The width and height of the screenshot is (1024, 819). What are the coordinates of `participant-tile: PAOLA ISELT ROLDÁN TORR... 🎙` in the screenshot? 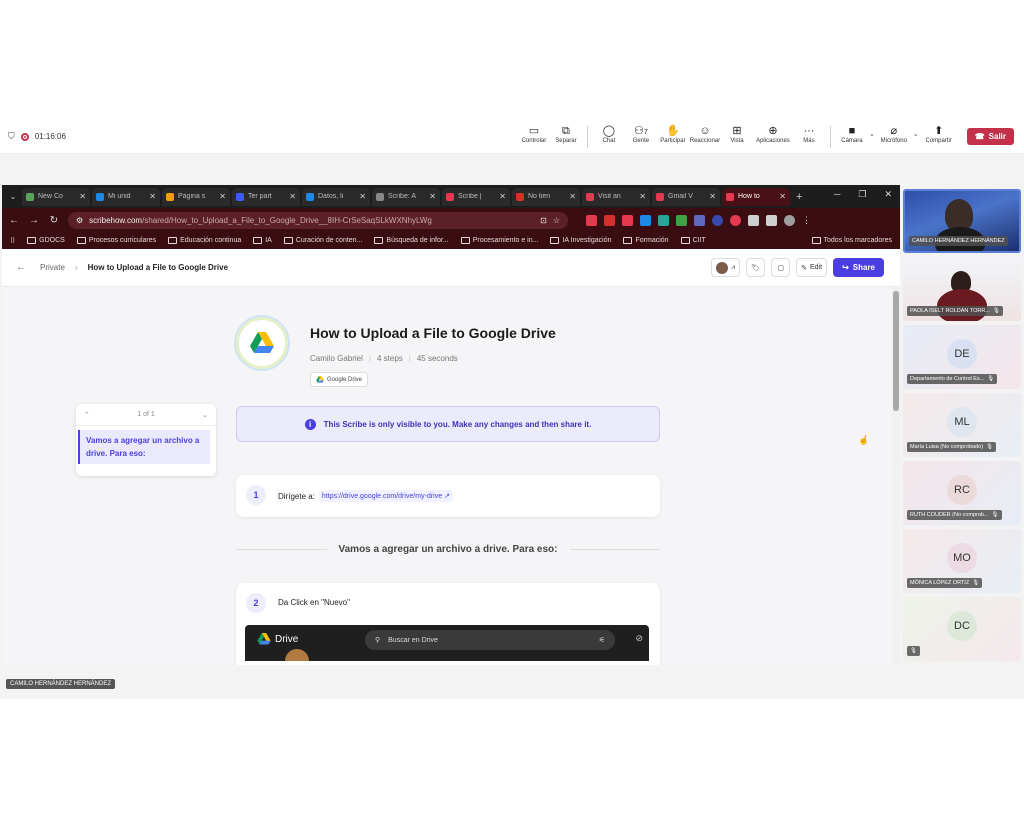 It's located at (962, 289).